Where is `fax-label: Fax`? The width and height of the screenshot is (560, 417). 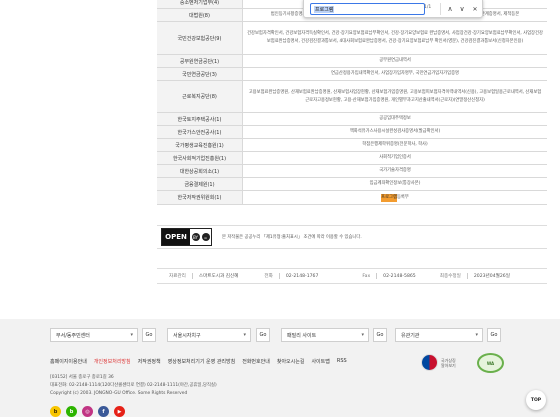
fax-label: Fax is located at coordinates (366, 276).